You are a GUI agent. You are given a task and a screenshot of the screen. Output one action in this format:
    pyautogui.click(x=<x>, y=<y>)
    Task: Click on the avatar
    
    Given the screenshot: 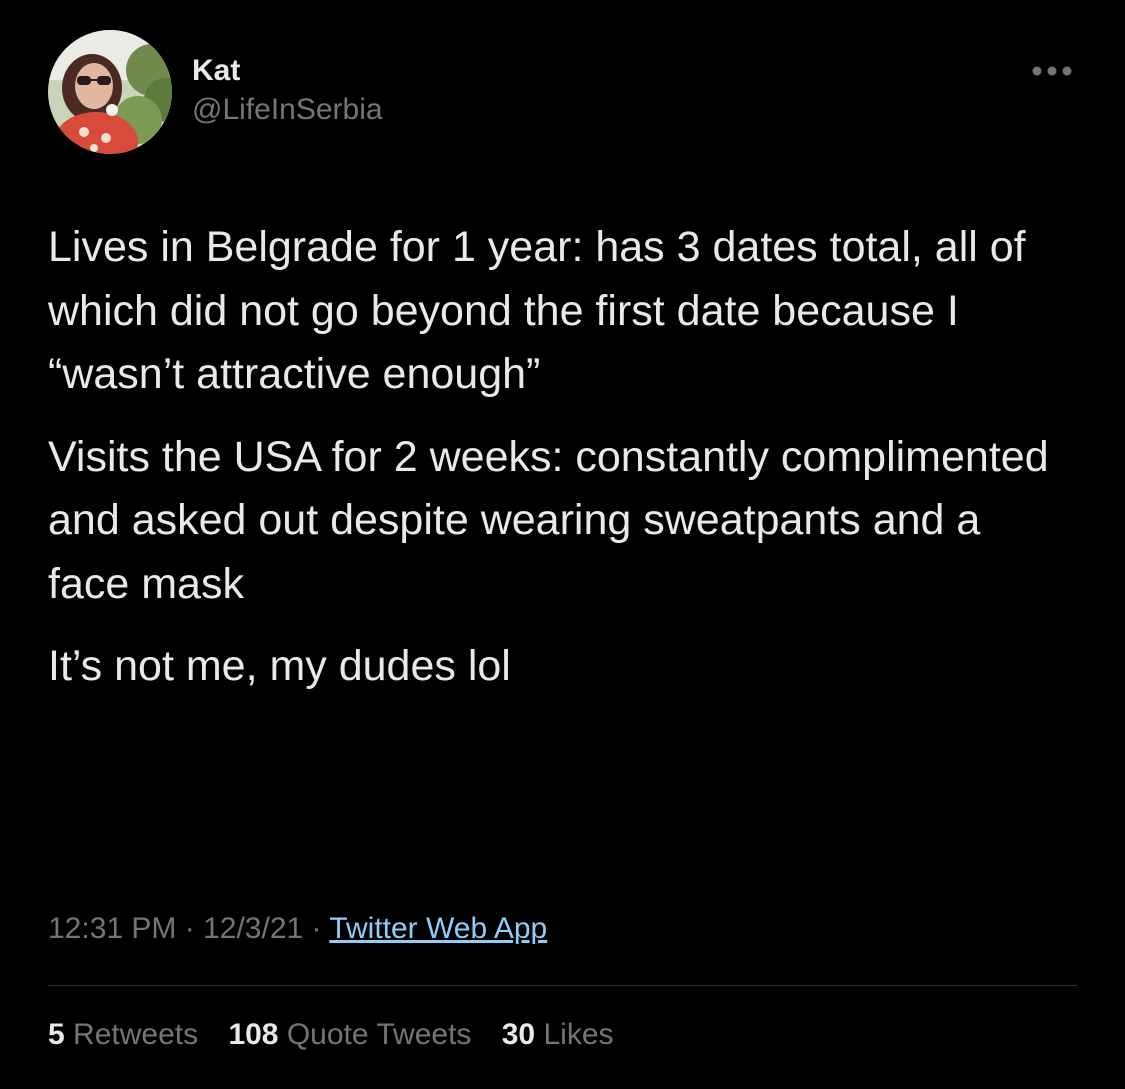 What is the action you would take?
    pyautogui.click(x=110, y=92)
    